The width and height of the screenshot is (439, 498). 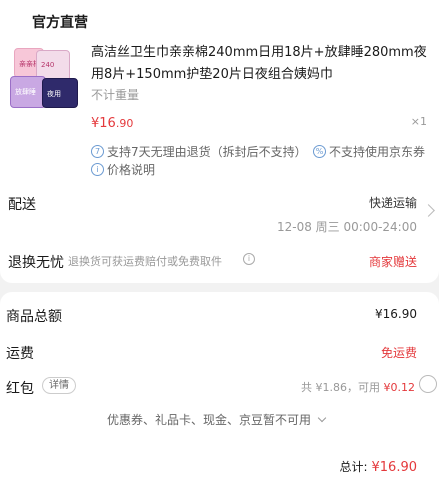 What do you see at coordinates (44, 78) in the screenshot?
I see `product-image: 亲亲棉 240 放肆睡 夜用` at bounding box center [44, 78].